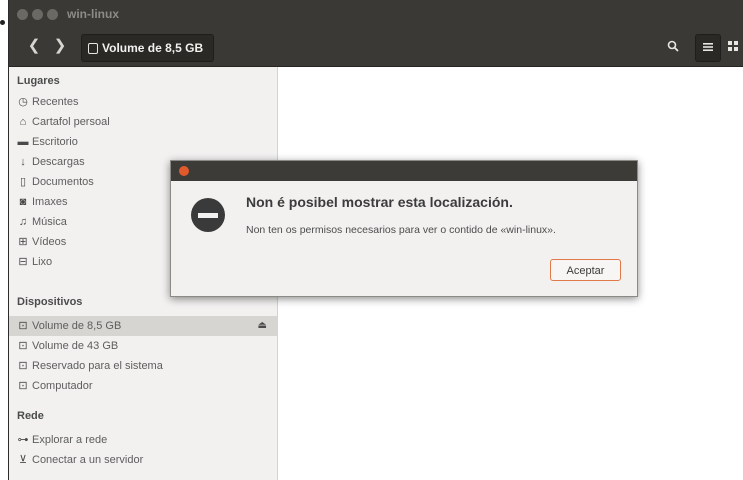 Image resolution: width=743 pixels, height=480 pixels. Describe the element at coordinates (23, 440) in the screenshot. I see `network-icon: ⊶` at that location.